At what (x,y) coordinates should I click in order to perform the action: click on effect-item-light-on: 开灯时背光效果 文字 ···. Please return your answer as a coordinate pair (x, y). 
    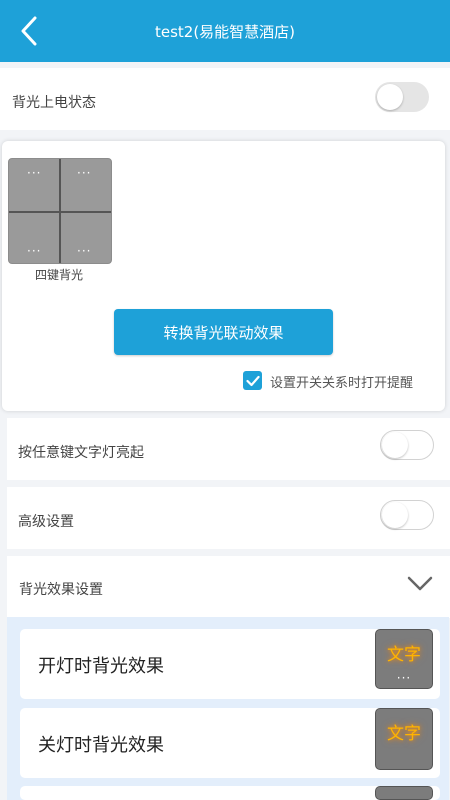
    Looking at the image, I should click on (230, 664).